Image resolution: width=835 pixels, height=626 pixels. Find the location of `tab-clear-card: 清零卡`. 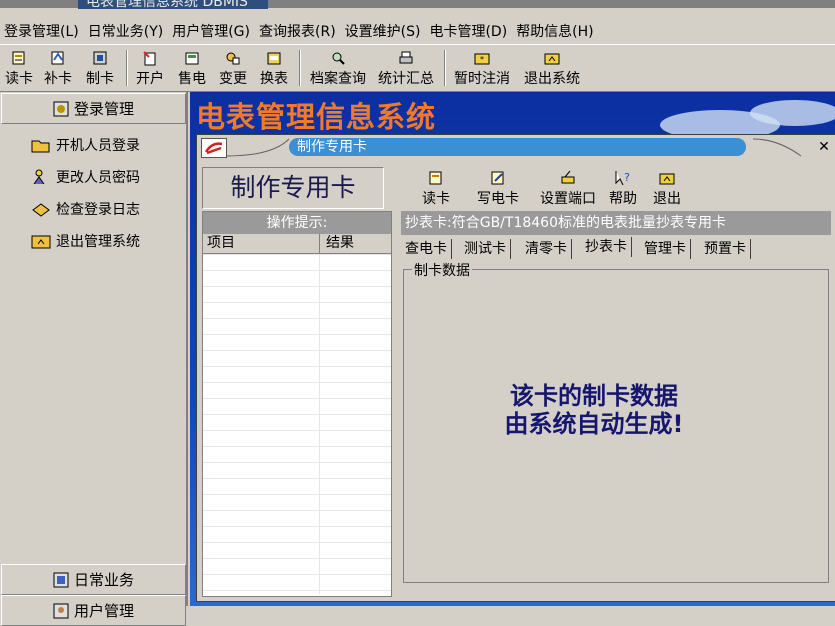

tab-clear-card: 清零卡 is located at coordinates (546, 249).